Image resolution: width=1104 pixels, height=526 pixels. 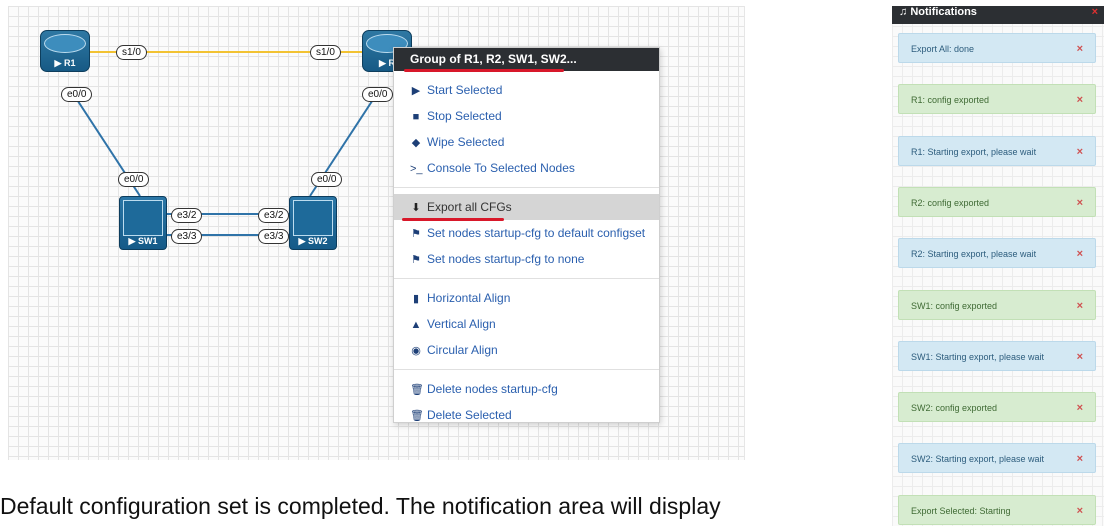 I want to click on notifications-header: ♫ Notifications ×, so click(x=998, y=15).